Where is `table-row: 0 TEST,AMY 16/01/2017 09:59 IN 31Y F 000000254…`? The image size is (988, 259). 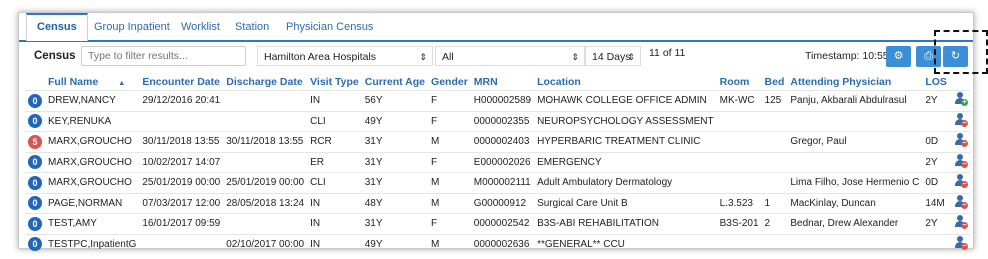
table-row: 0 TEST,AMY 16/01/2017 09:59 IN 31Y F 000000254… is located at coordinates (497, 223).